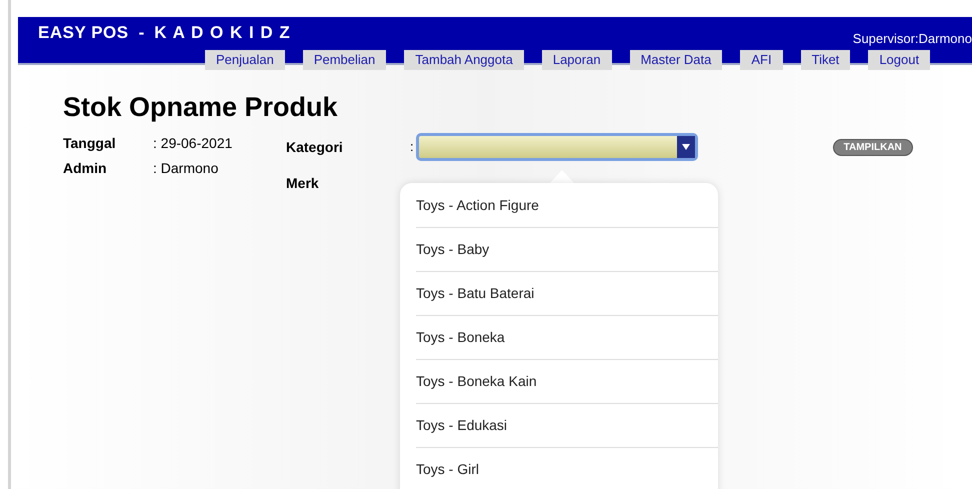  I want to click on nav-tab: Pembelian, so click(344, 60).